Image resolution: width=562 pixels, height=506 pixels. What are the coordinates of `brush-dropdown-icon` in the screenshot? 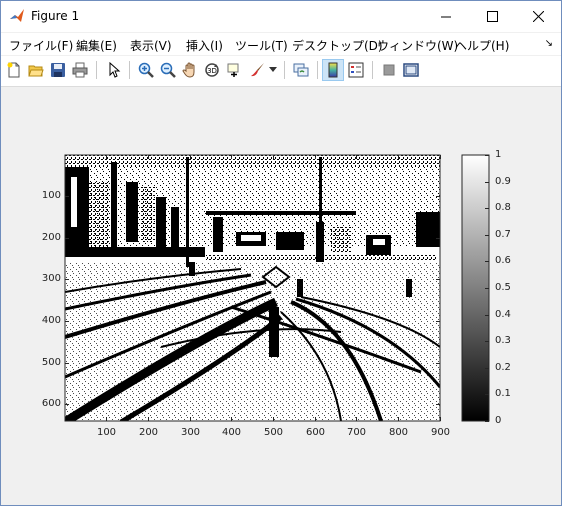 It's located at (273, 69).